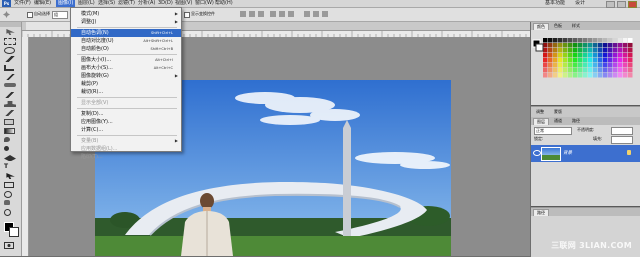  Describe the element at coordinates (86, 3) in the screenshot. I see `menu-layer: 图层(L)` at that location.